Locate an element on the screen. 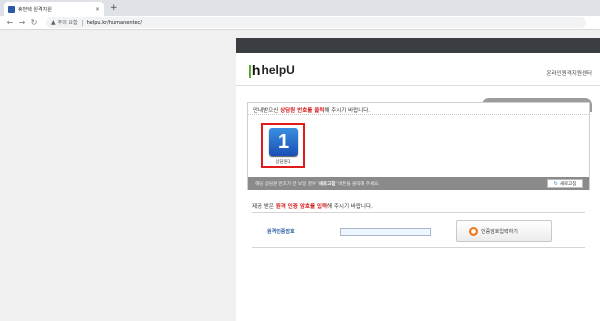  counselor-panel-header: 안내받으신 상담원 번호를 클릭해 주시기 바랍니다. is located at coordinates (418, 109).